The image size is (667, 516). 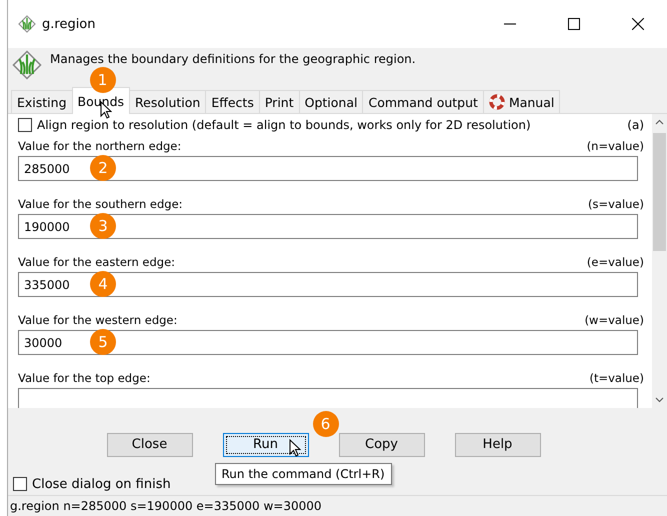 I want to click on checkbox-label: Align region to resolution (default = align to bounds, works only for 2D resolution), so click(x=284, y=125).